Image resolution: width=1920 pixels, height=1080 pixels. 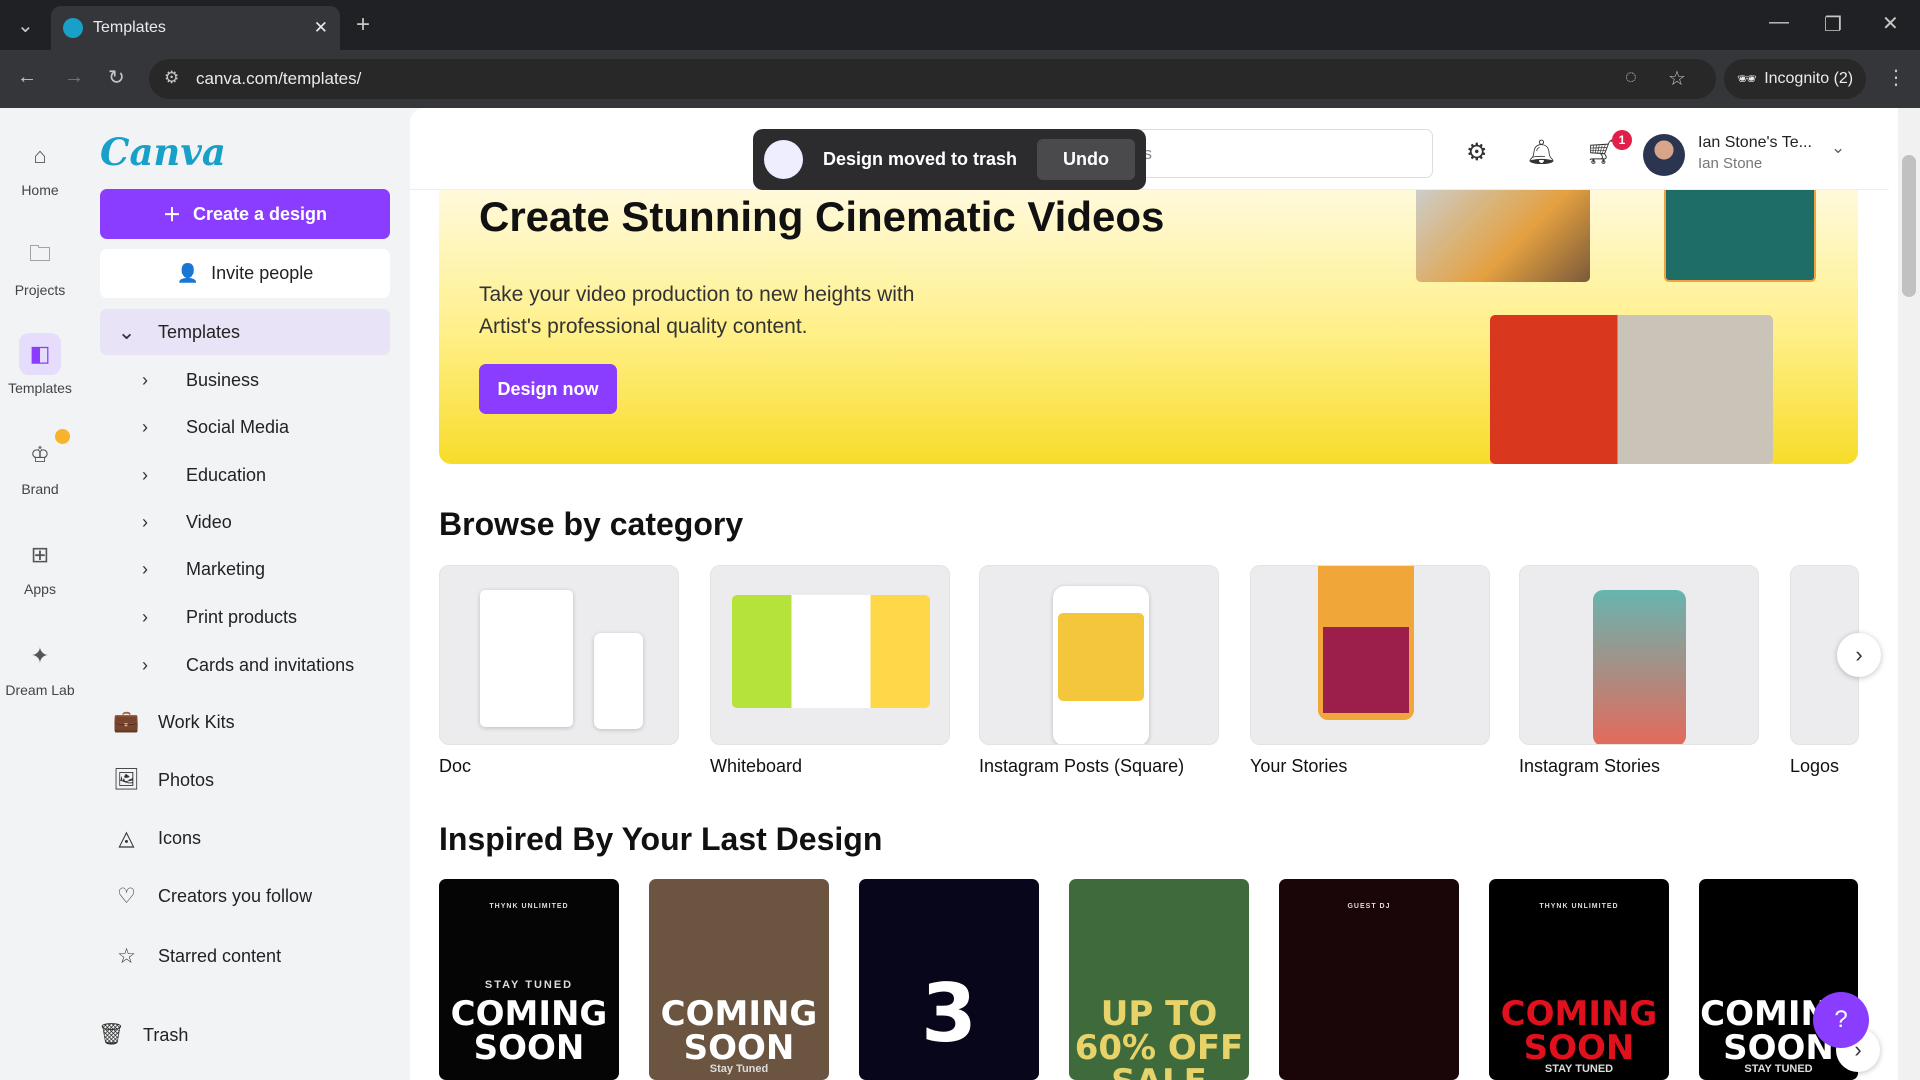 I want to click on rail-label: Templates, so click(x=40, y=388).